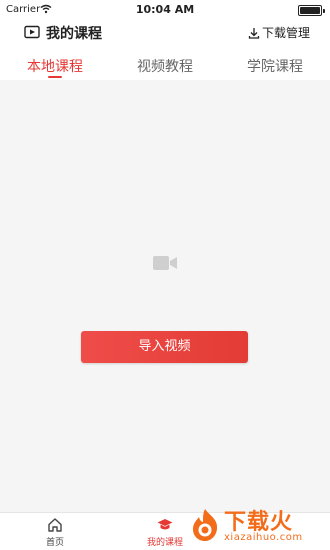 The height and width of the screenshot is (550, 330). What do you see at coordinates (55, 67) in the screenshot?
I see `tab-label: 本地课程` at bounding box center [55, 67].